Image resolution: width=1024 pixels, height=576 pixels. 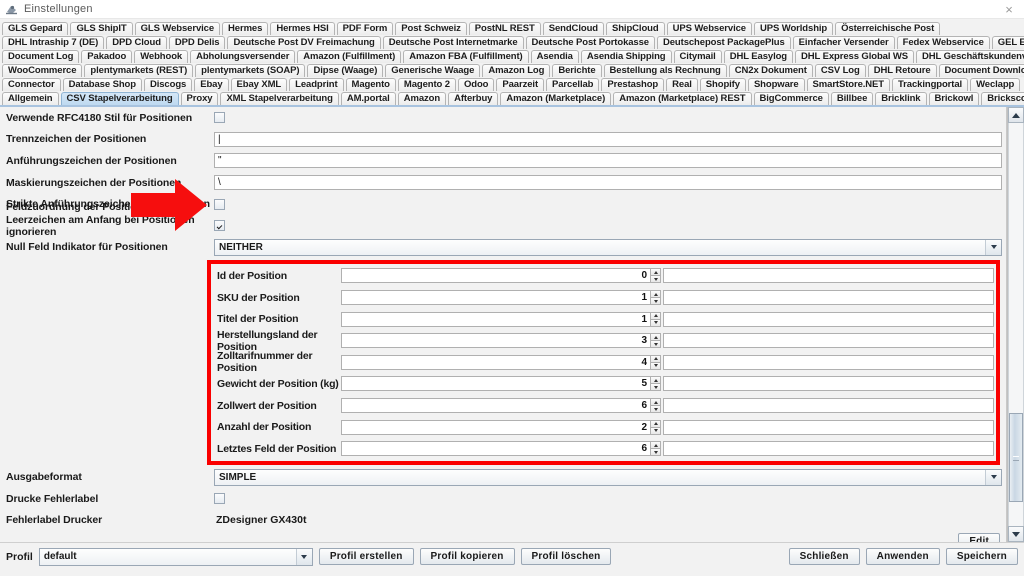 What do you see at coordinates (495, 341) in the screenshot?
I see `spinner-value: 3` at bounding box center [495, 341].